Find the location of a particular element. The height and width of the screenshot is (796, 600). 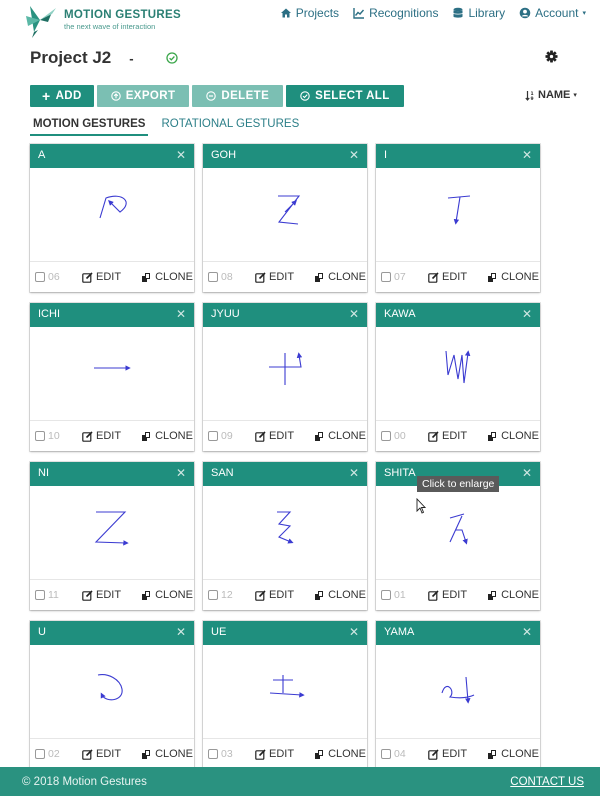

gesture-card-footer: 08 EDIT CLONE is located at coordinates (285, 277).